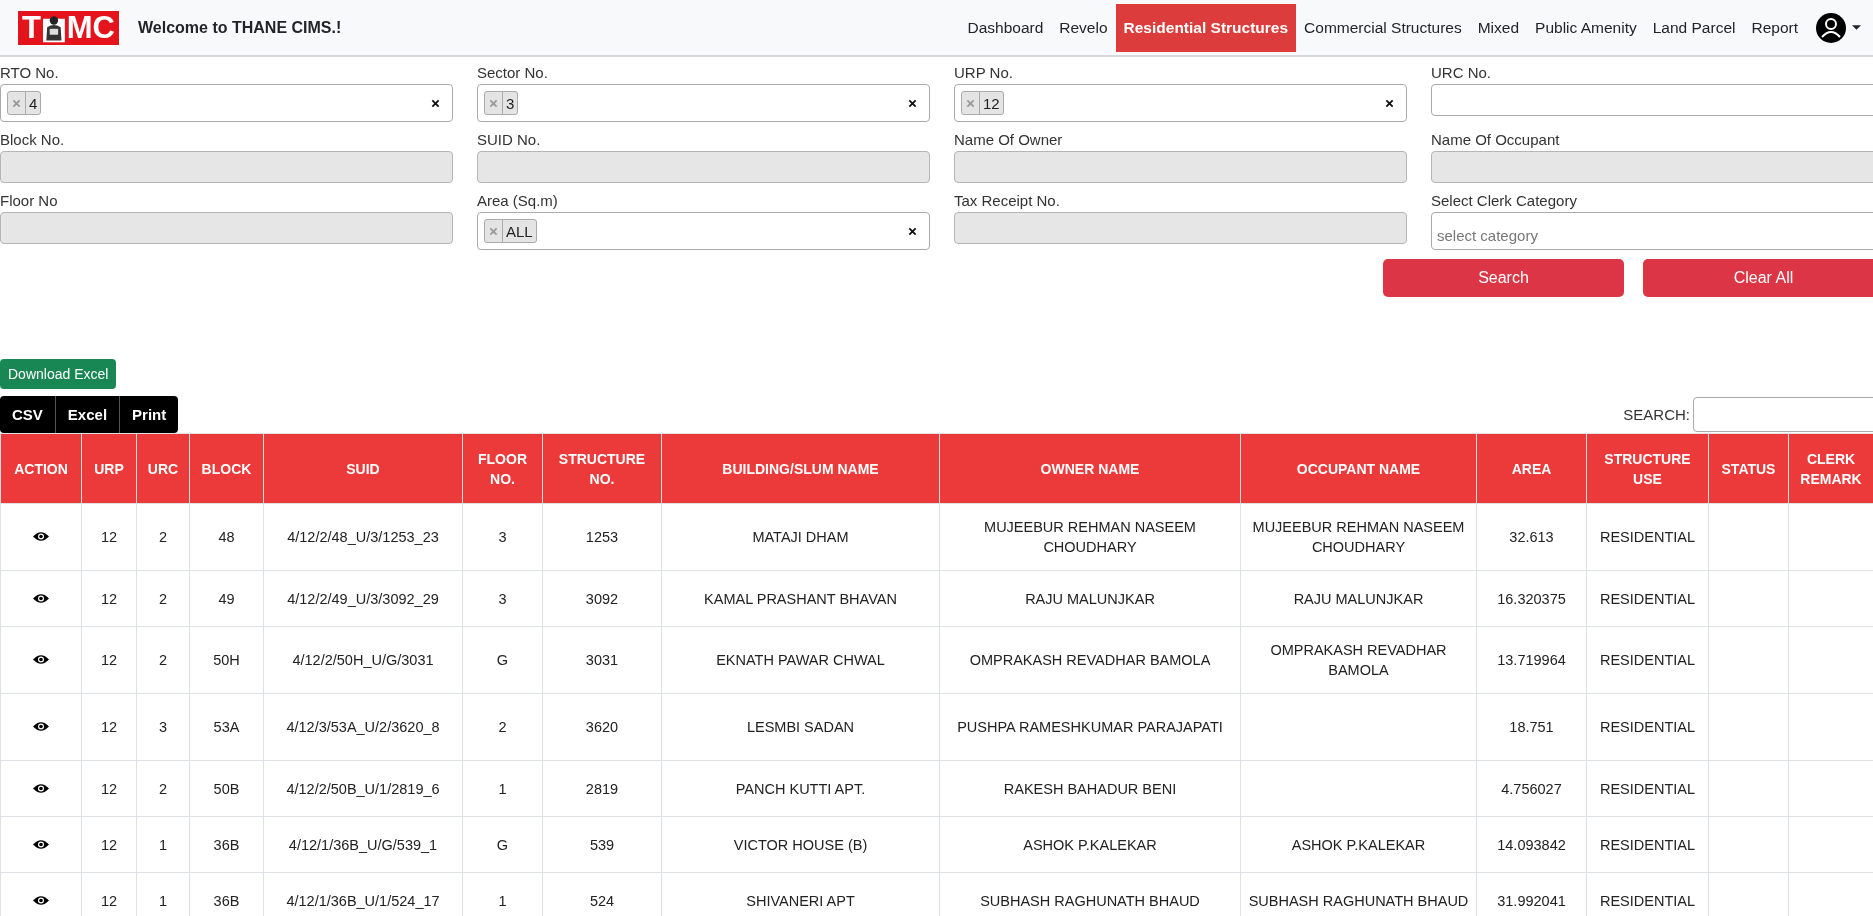  I want to click on table-cell: 50H, so click(226, 660).